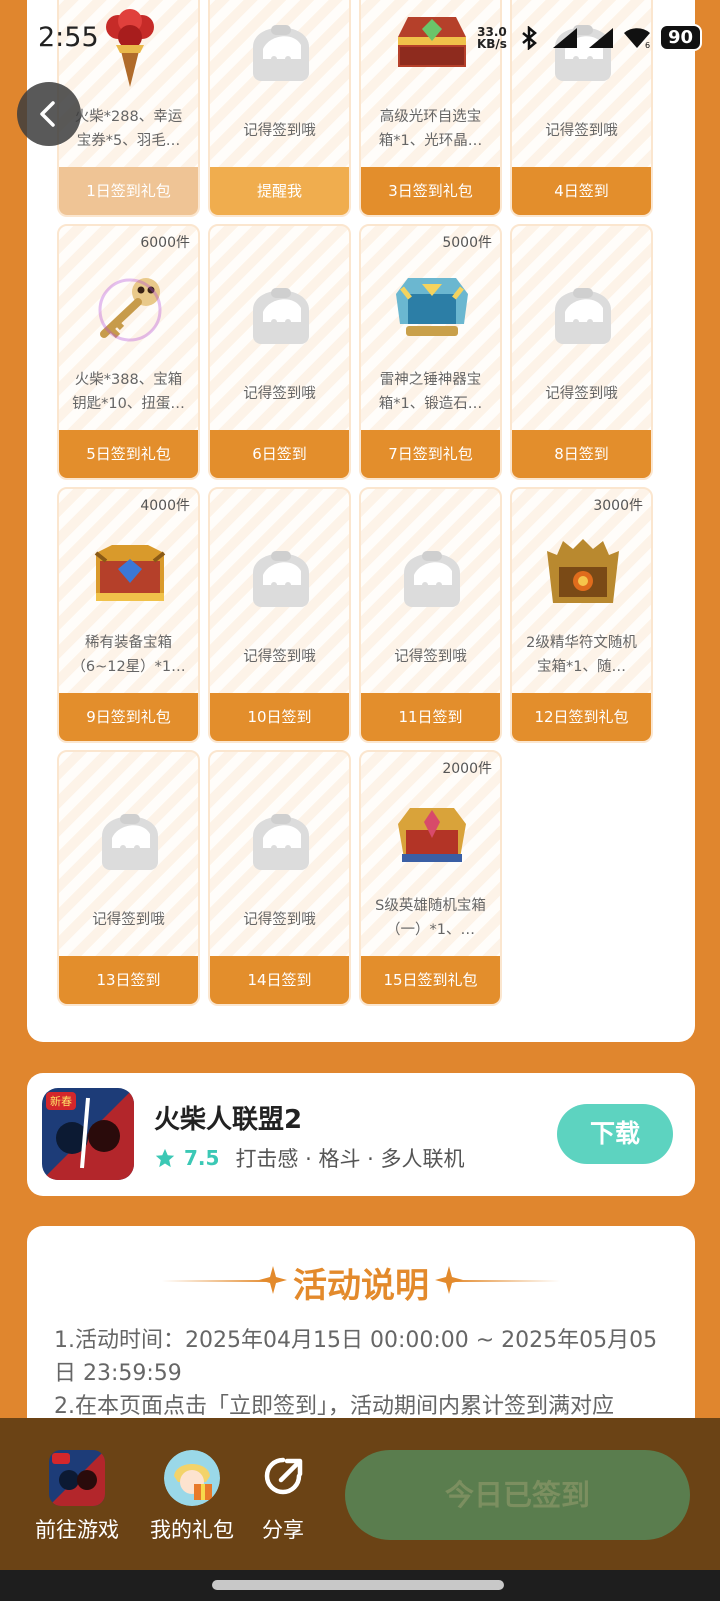 This screenshot has height=1601, width=720. Describe the element at coordinates (77, 1530) in the screenshot. I see `goto-game-label: 前往游戏` at that location.